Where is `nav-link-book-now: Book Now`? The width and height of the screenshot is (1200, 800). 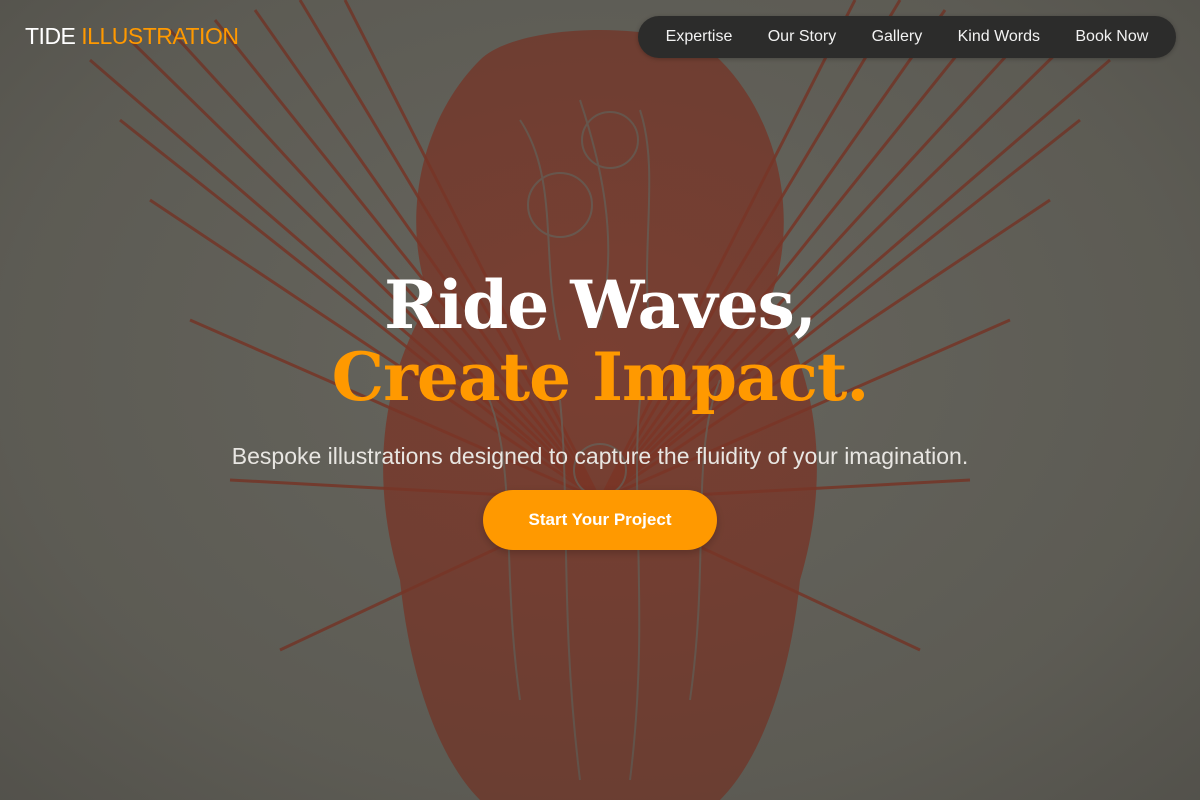 nav-link-book-now: Book Now is located at coordinates (1111, 37).